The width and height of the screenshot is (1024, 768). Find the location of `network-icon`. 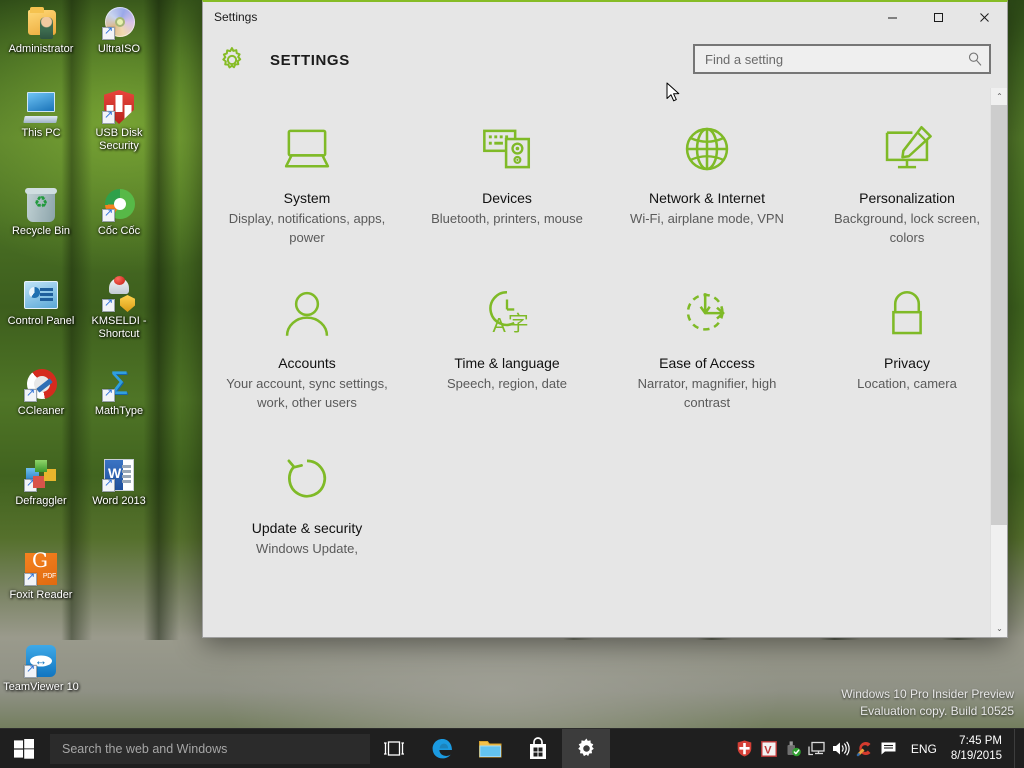

network-icon is located at coordinates (816, 748).